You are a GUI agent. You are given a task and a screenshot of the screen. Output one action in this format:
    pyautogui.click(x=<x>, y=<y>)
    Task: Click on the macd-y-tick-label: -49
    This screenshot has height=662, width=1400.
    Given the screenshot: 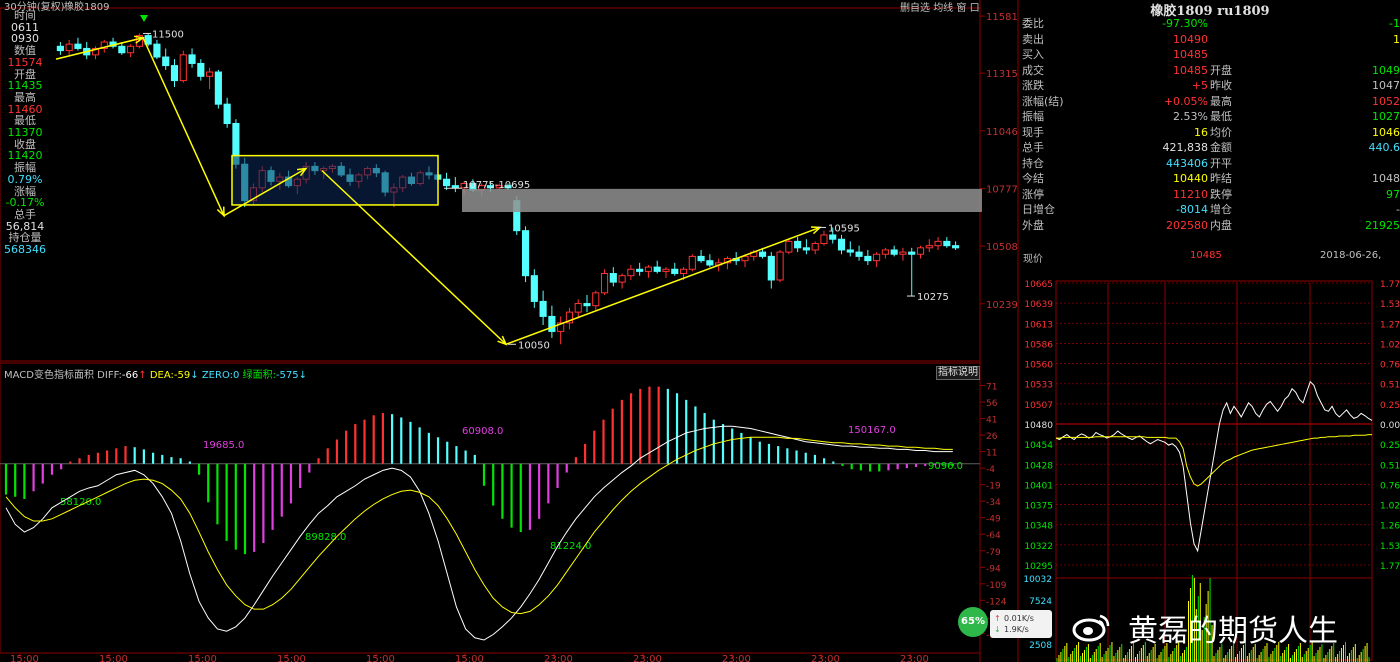 What is the action you would take?
    pyautogui.click(x=993, y=520)
    